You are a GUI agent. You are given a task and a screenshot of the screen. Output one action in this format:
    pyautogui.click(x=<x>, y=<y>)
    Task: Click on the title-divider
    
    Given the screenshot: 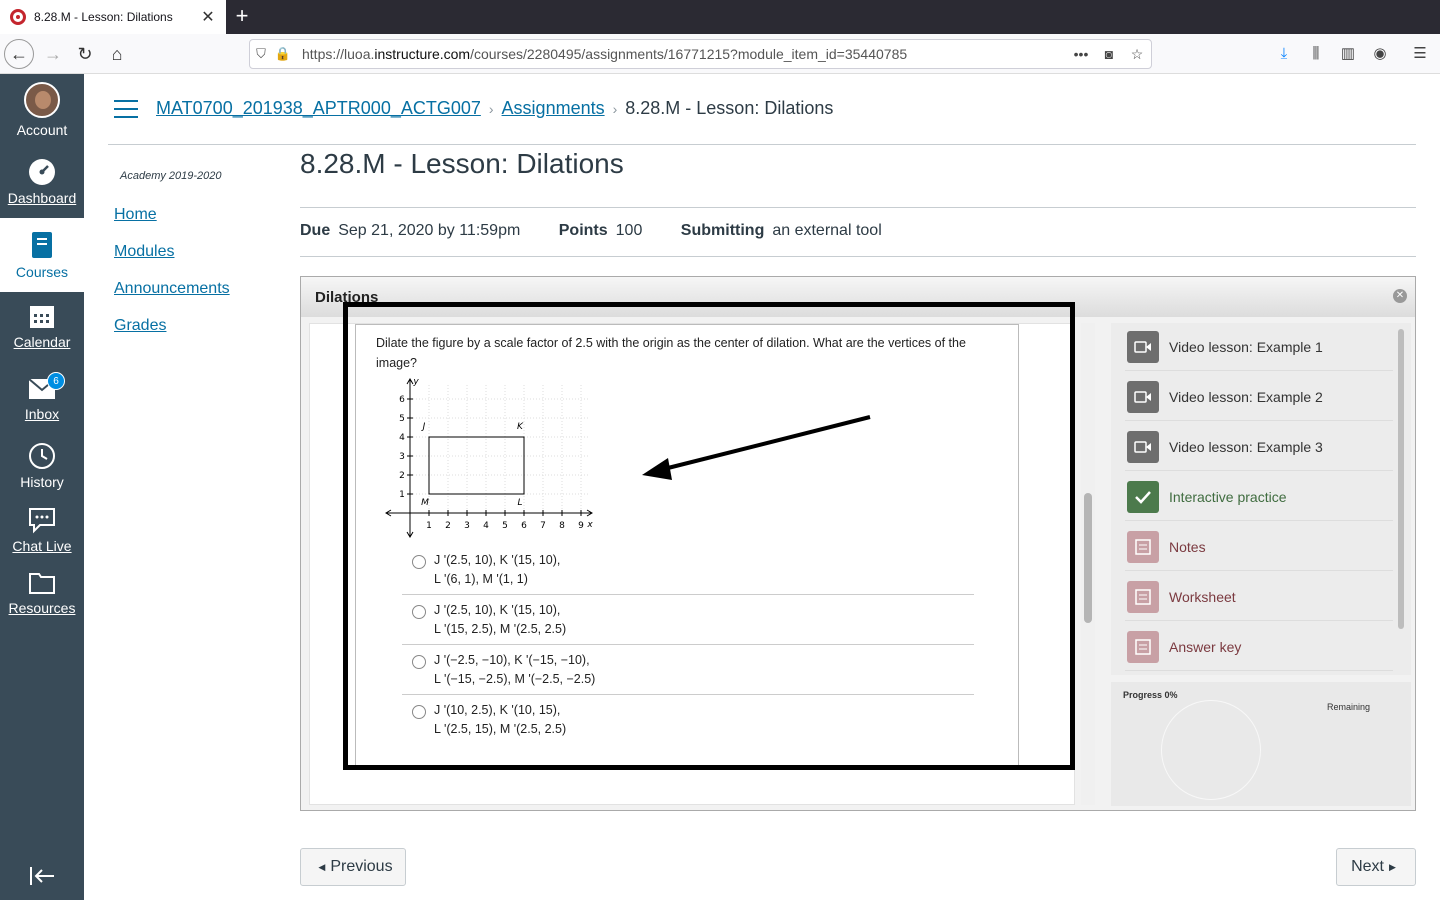 What is the action you would take?
    pyautogui.click(x=858, y=207)
    